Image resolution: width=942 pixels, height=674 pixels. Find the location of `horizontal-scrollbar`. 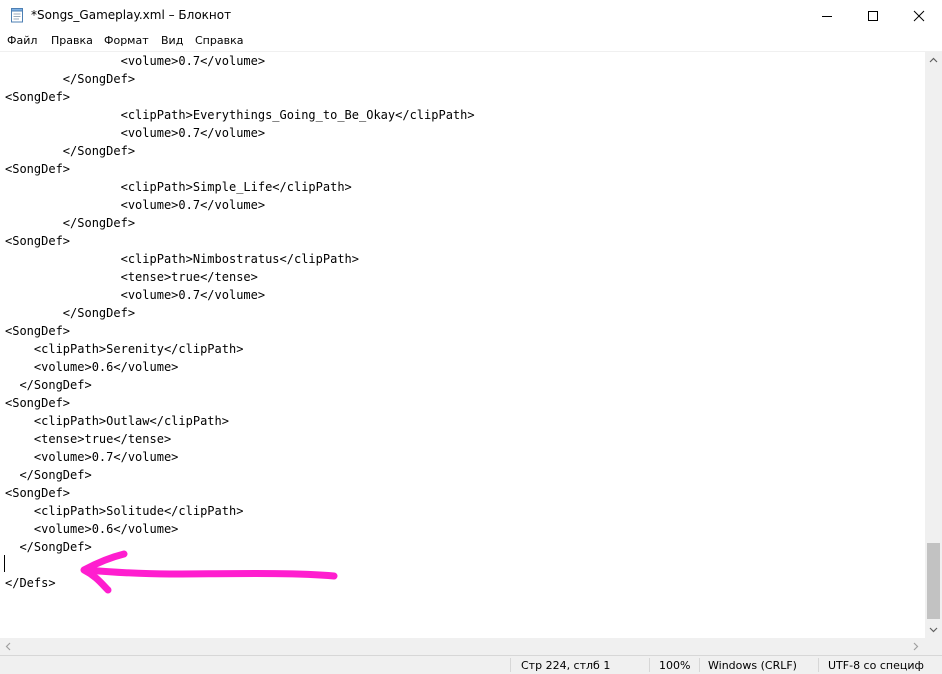

horizontal-scrollbar is located at coordinates (462, 646).